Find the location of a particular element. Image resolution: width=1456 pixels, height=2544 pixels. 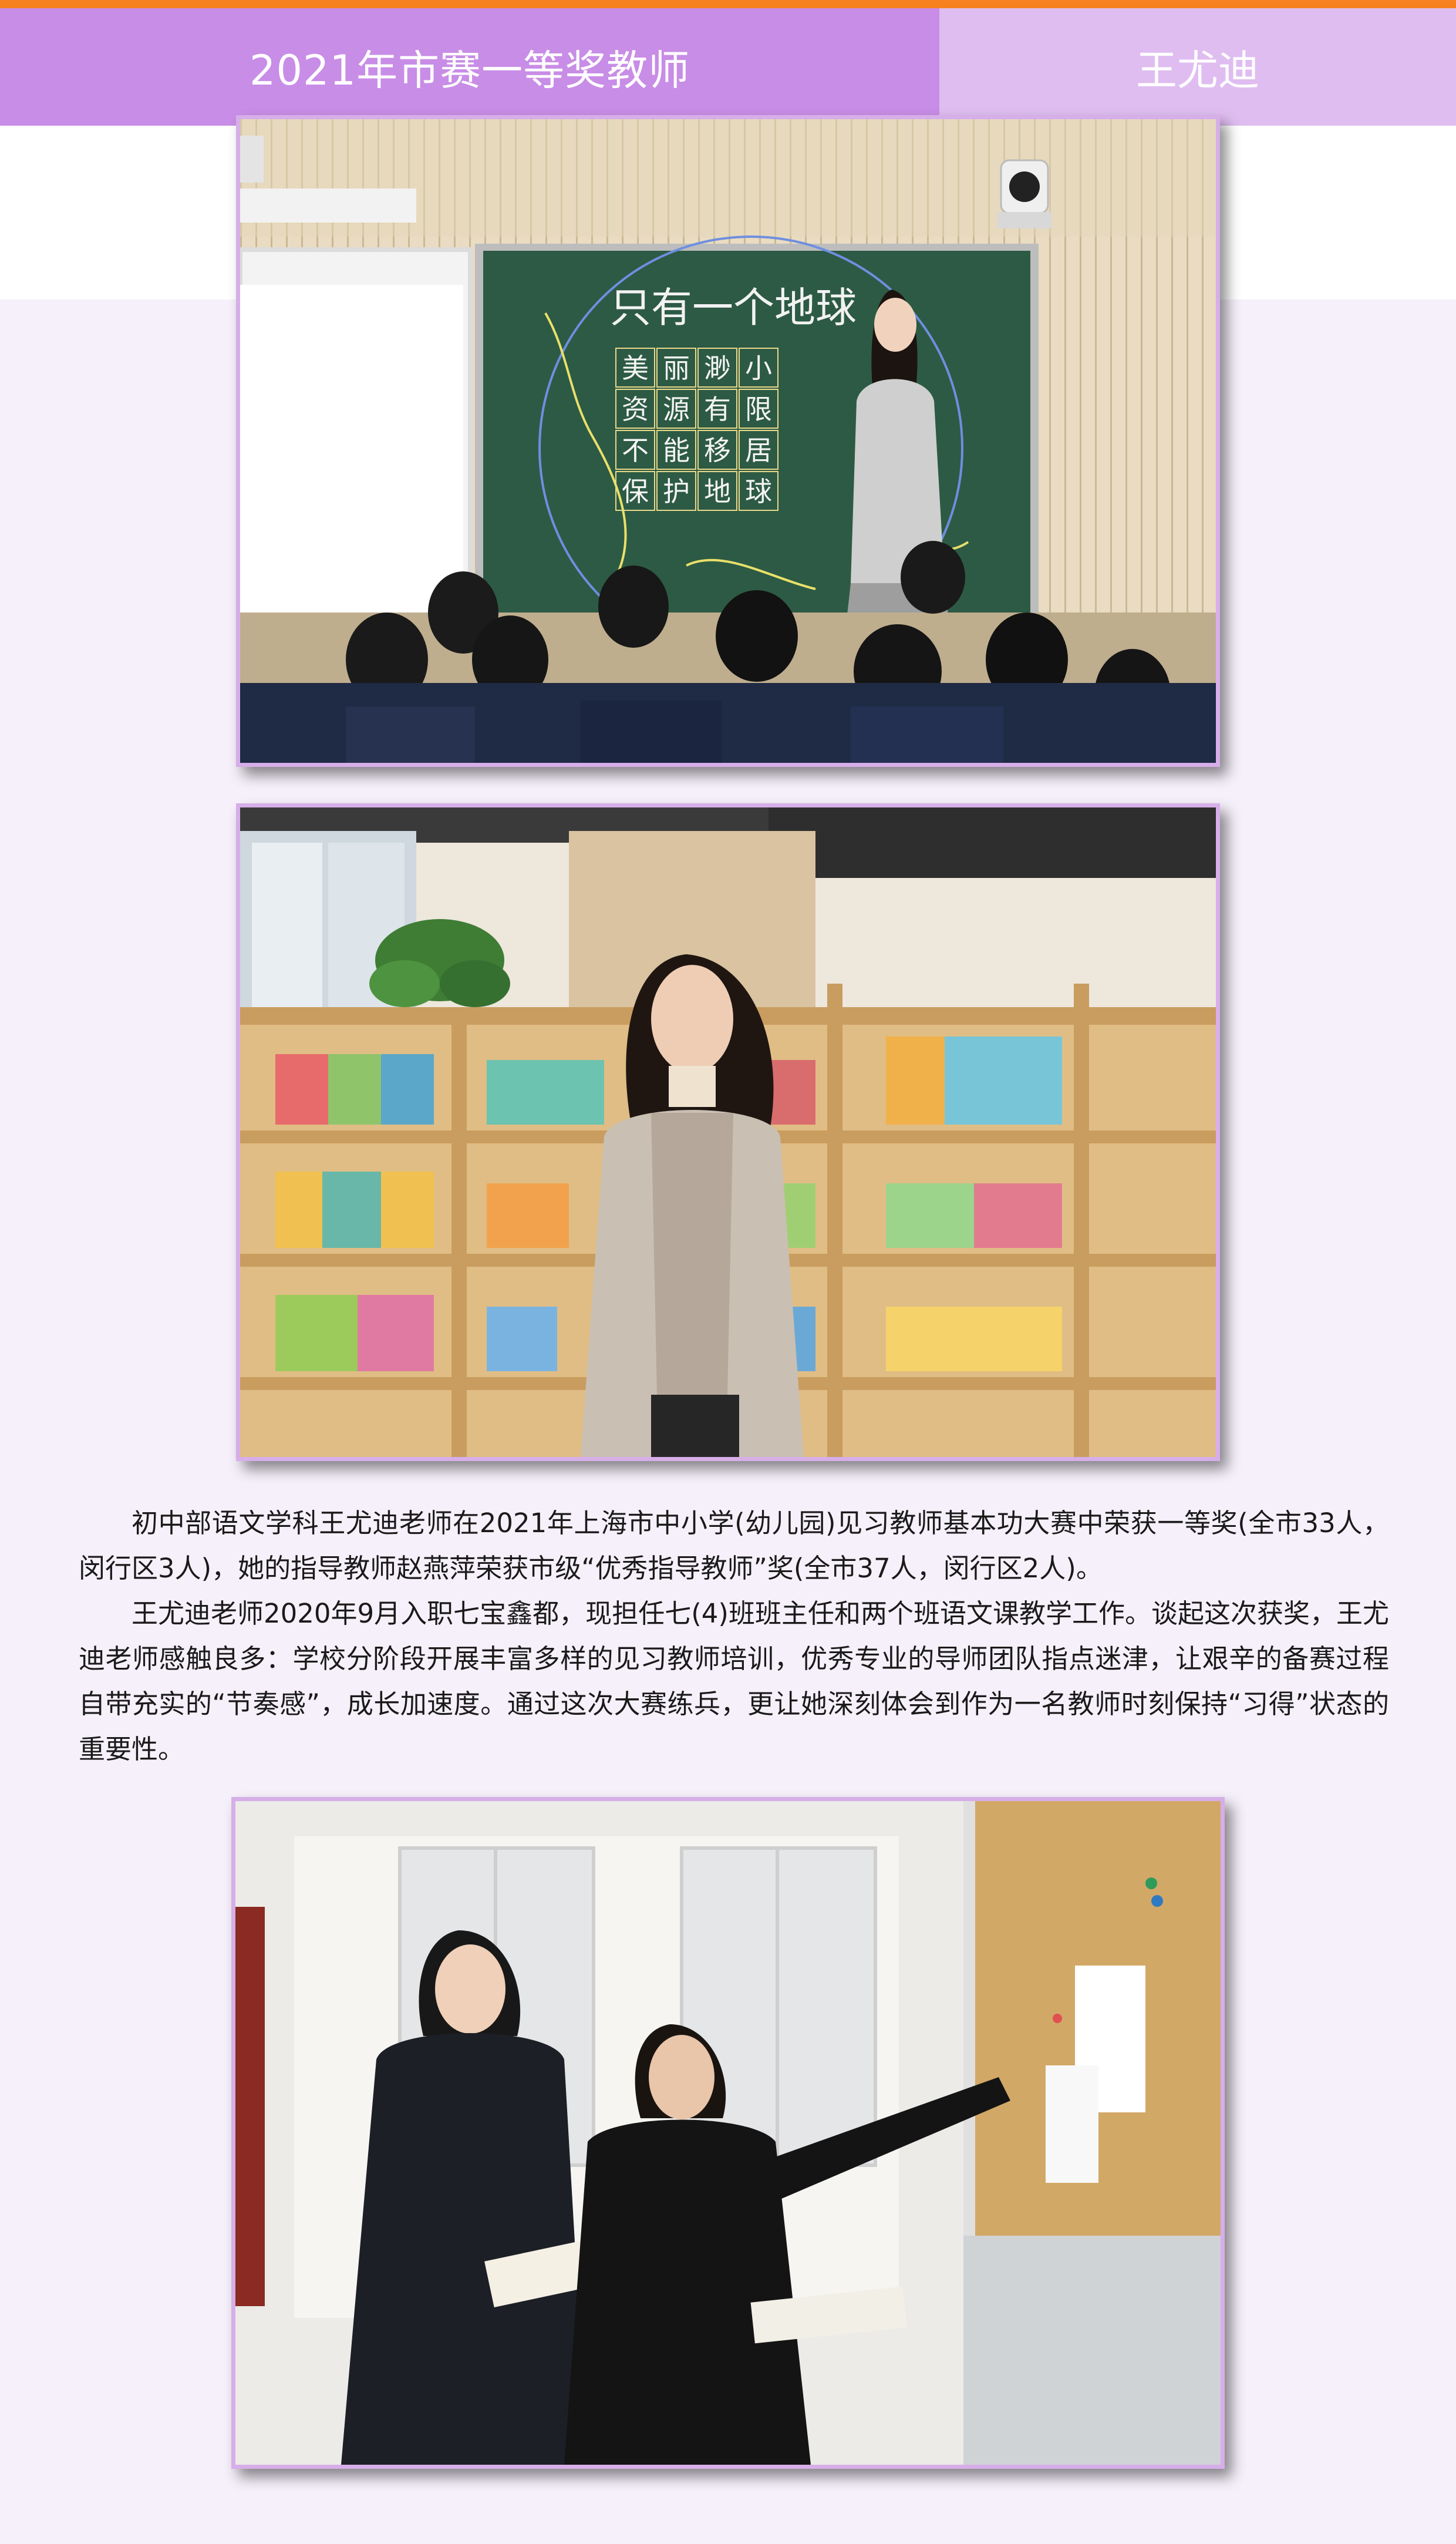

chalkboard-character: 渺 is located at coordinates (717, 368).